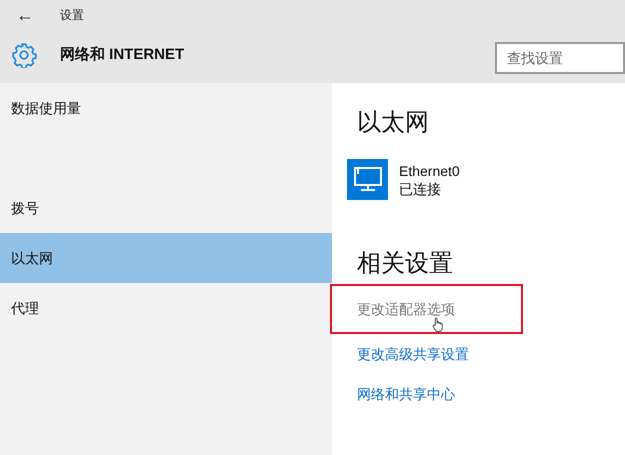  I want to click on window-title: 设置, so click(72, 15).